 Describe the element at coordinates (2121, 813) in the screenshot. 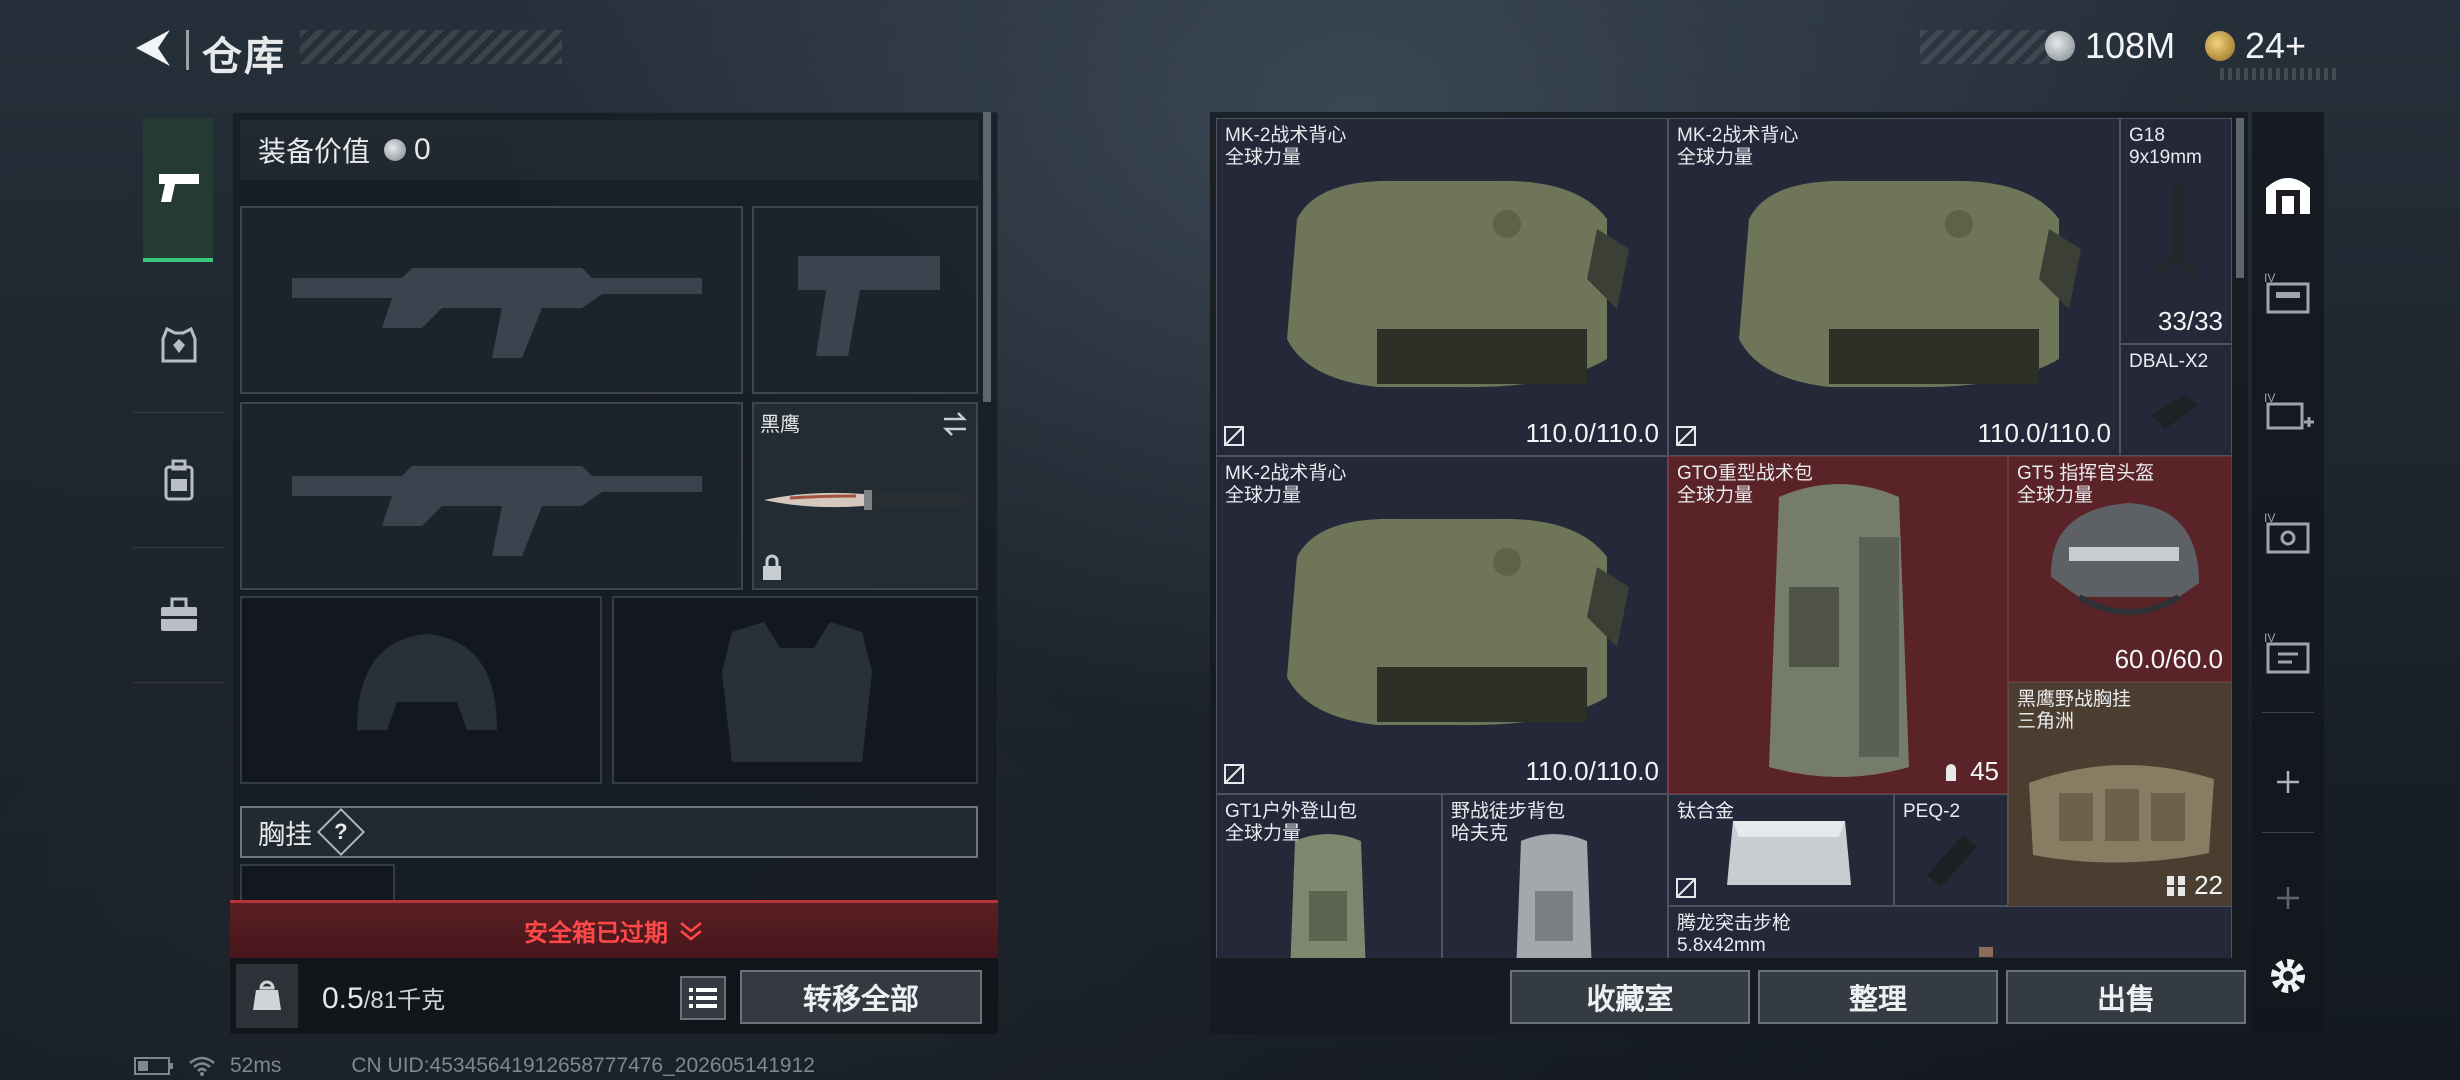

I see `chest-rig-image` at that location.